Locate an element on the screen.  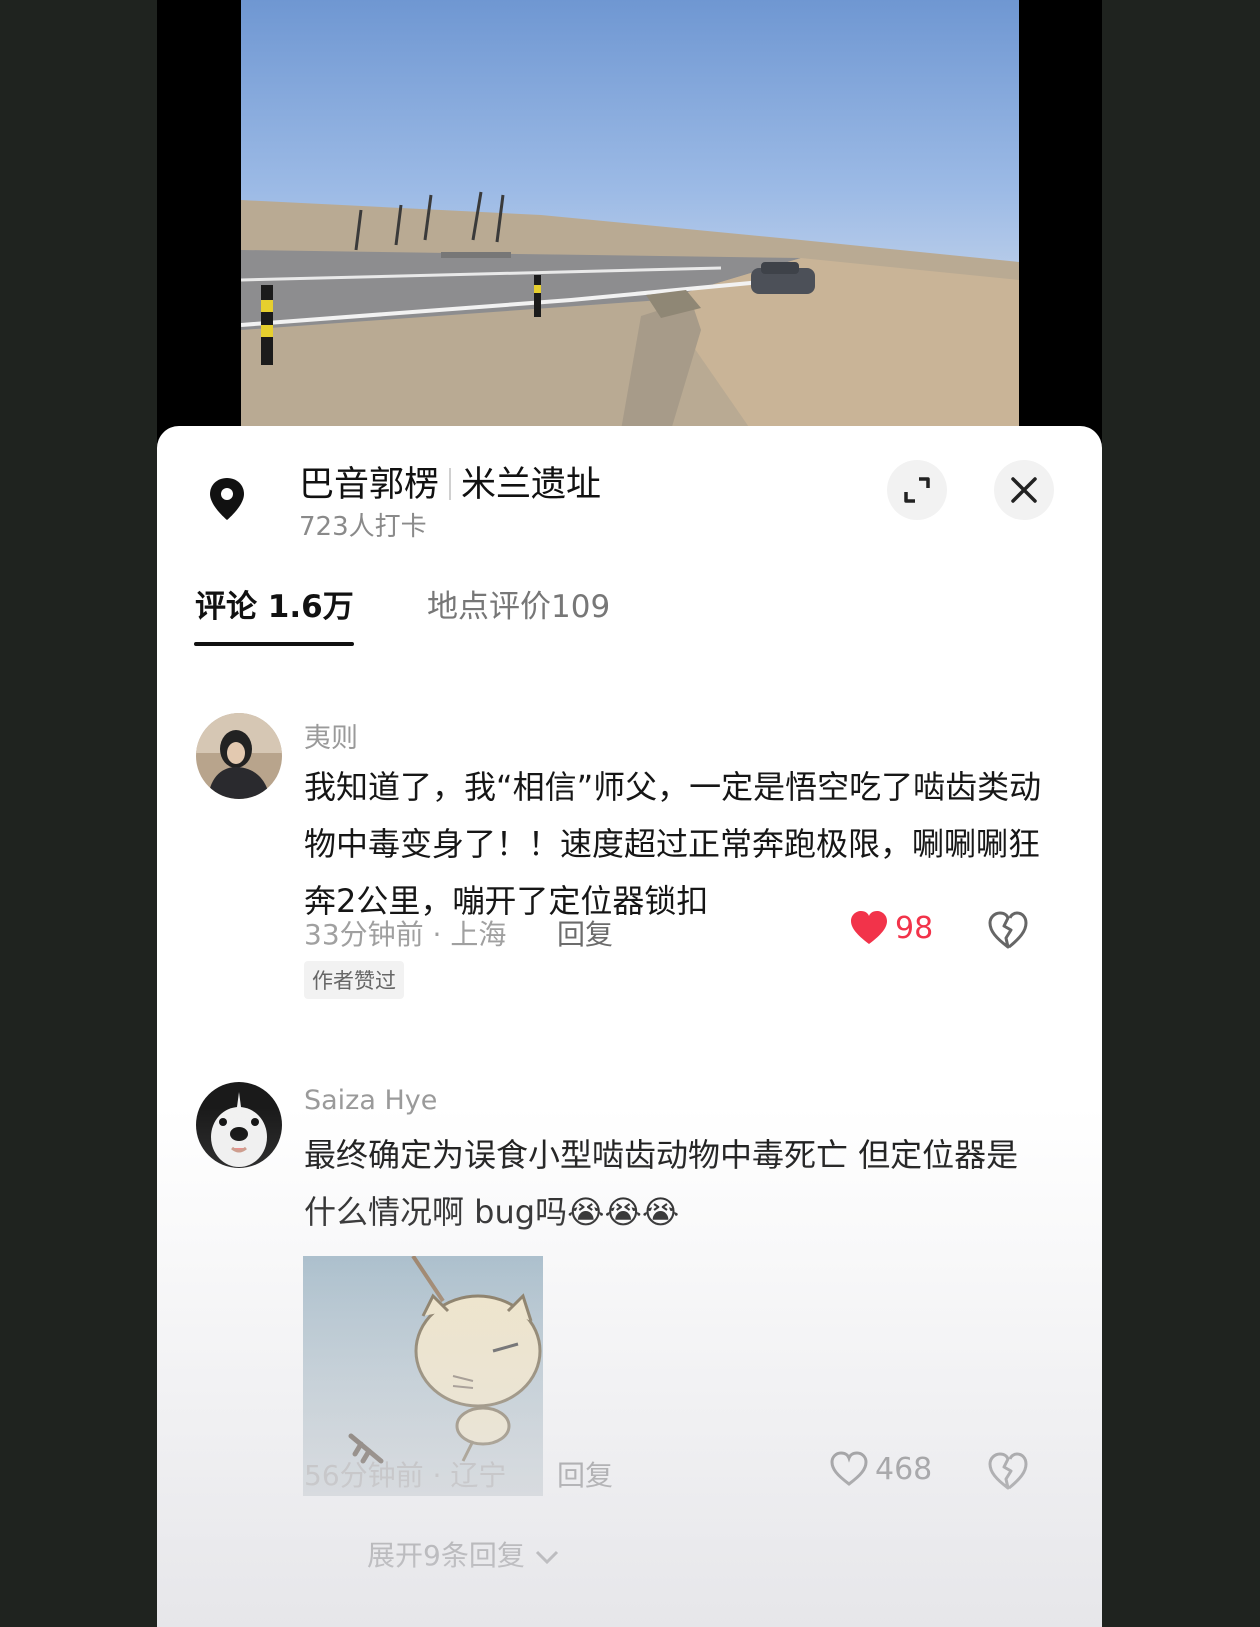
heart-outline-icon is located at coordinates (849, 1468).